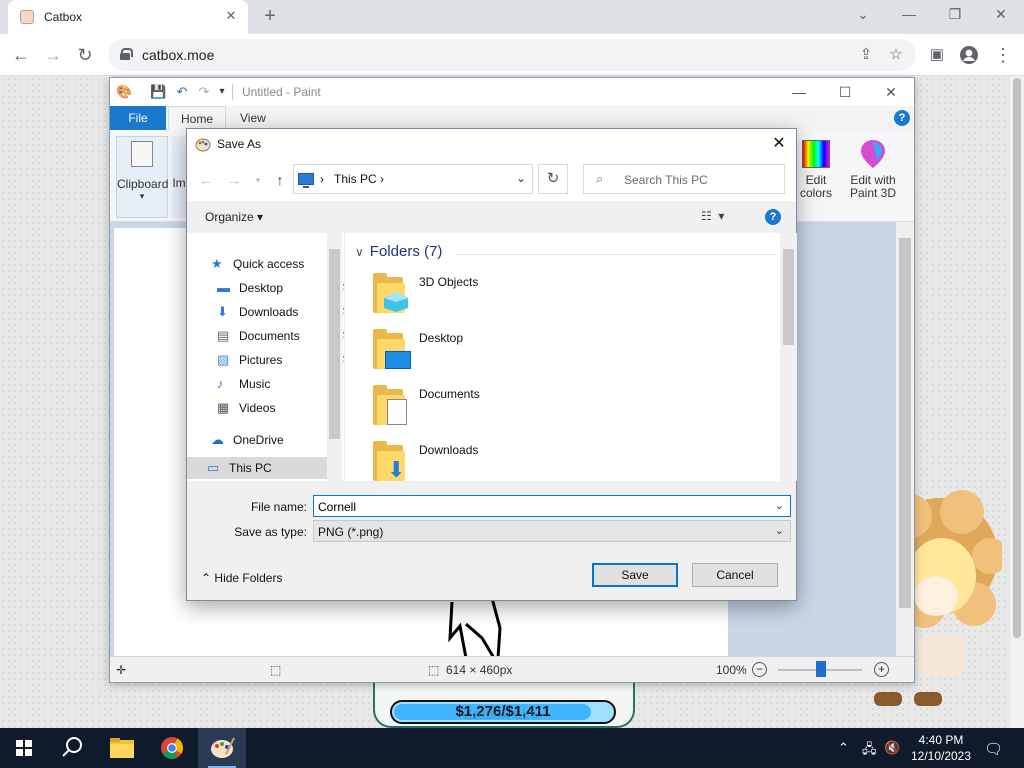 The width and height of the screenshot is (1024, 768). What do you see at coordinates (124, 92) in the screenshot?
I see `paint-app-icon: 🎨` at bounding box center [124, 92].